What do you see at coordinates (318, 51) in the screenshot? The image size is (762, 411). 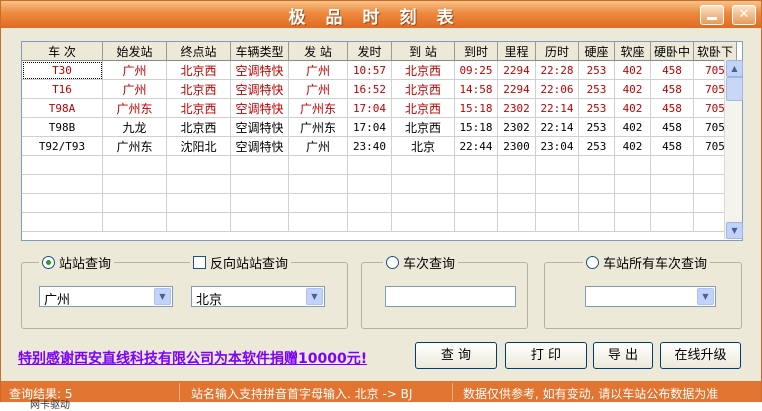 I see `column-header: 发 站` at bounding box center [318, 51].